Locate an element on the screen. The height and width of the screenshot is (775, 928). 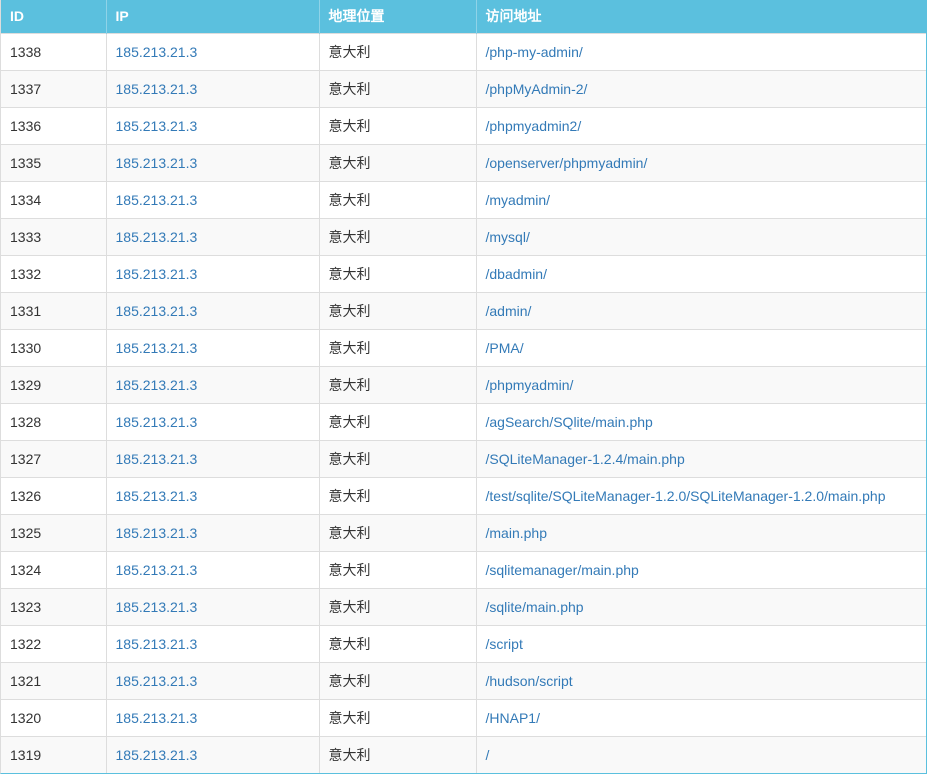
cell-id: 1319 is located at coordinates (54, 754).